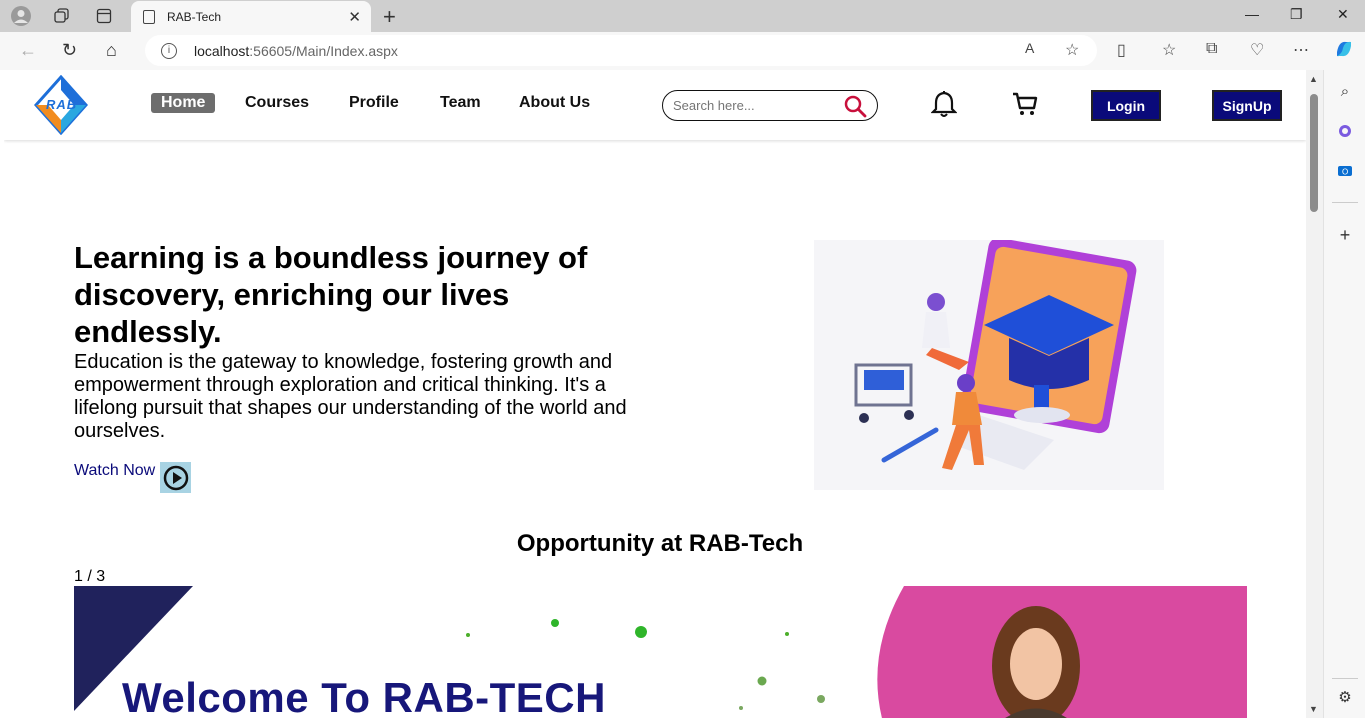 The width and height of the screenshot is (1365, 718). What do you see at coordinates (251, 16) in the screenshot?
I see `browser-tab: RAB-Tech ✕` at bounding box center [251, 16].